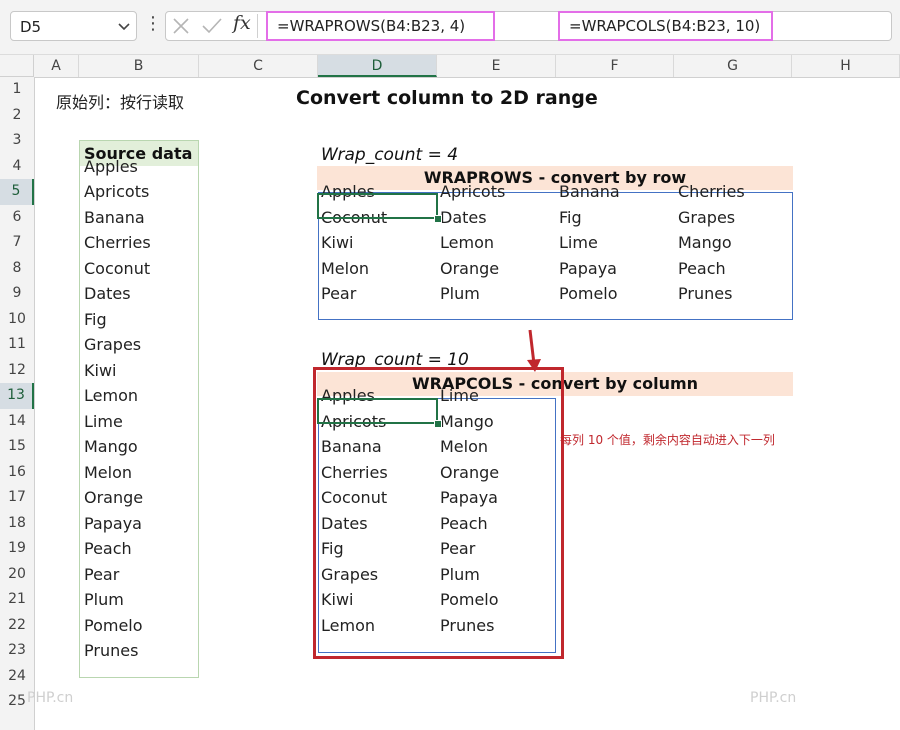 This screenshot has width=900, height=730. Describe the element at coordinates (73, 26) in the screenshot. I see `name-box: D5` at that location.